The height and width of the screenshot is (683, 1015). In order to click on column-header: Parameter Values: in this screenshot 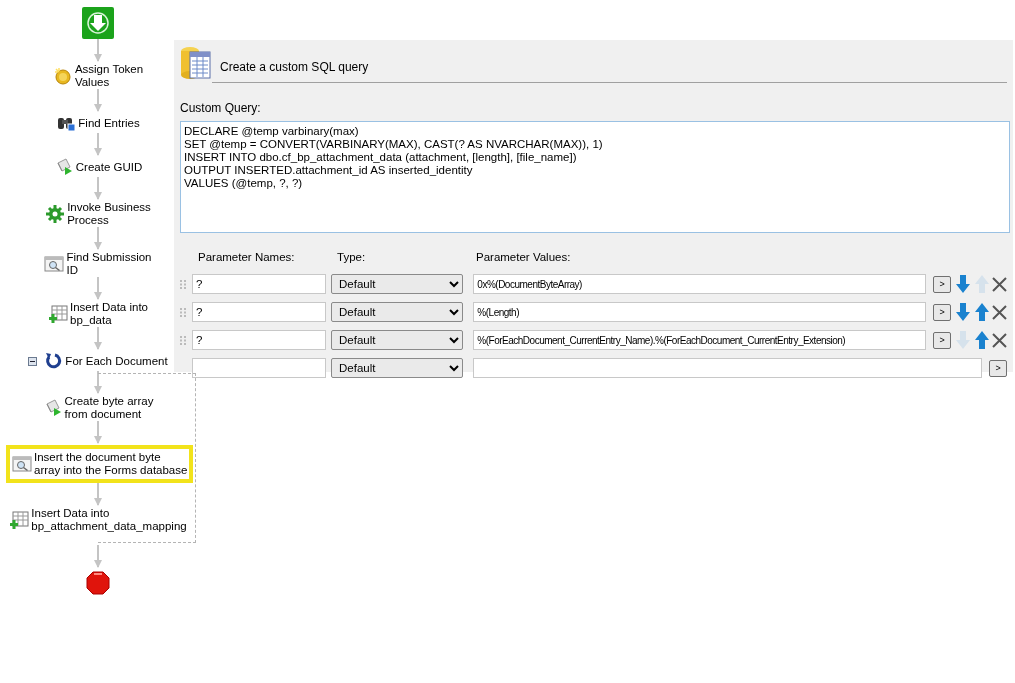, I will do `click(523, 258)`.